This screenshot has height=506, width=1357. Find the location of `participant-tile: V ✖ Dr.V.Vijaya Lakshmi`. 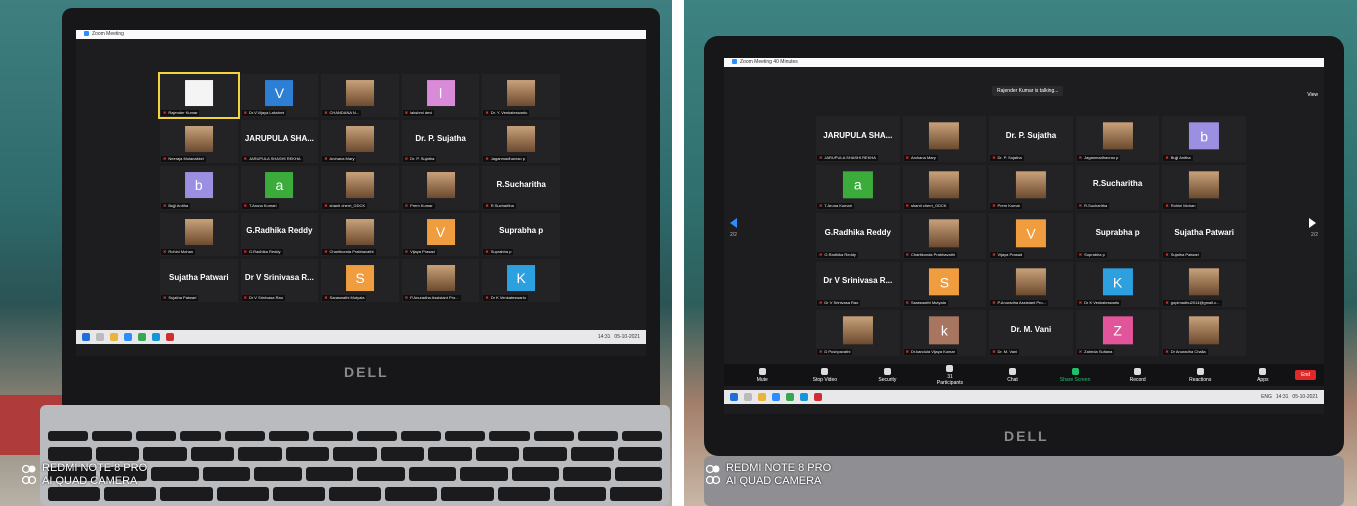

participant-tile: V ✖ Dr.V.Vijaya Lakshmi is located at coordinates (279, 96).